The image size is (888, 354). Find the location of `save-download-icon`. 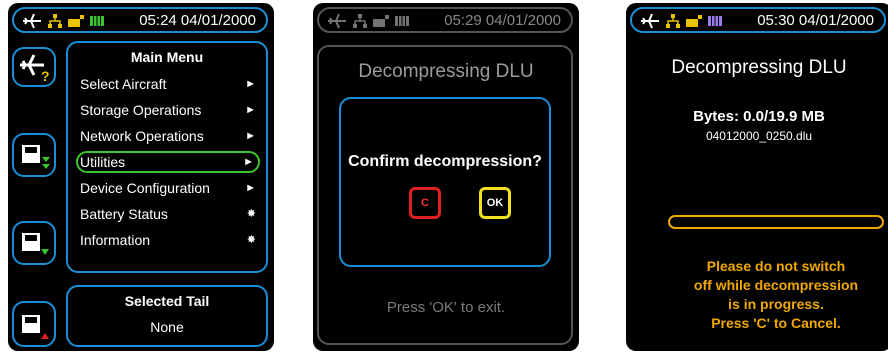

save-download-icon is located at coordinates (36, 157).